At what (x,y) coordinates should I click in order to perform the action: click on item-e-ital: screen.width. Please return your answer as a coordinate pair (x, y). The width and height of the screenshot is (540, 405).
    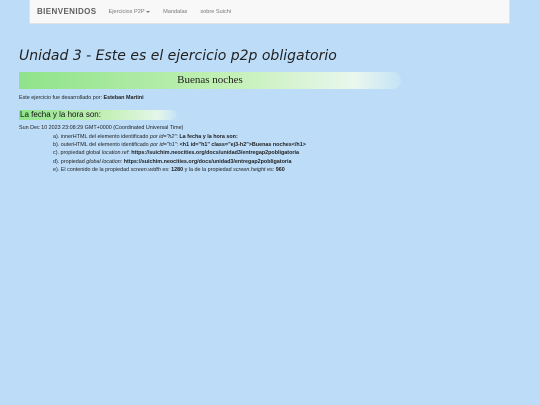
    Looking at the image, I should click on (145, 169).